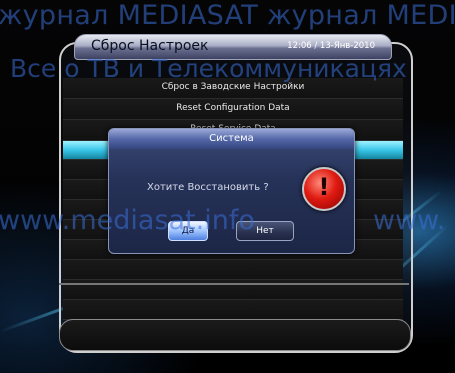 The image size is (455, 373). What do you see at coordinates (227, 15) in the screenshot?
I see `watermark-top: журнал MEDIASAT журнал MEDIASAT` at bounding box center [227, 15].